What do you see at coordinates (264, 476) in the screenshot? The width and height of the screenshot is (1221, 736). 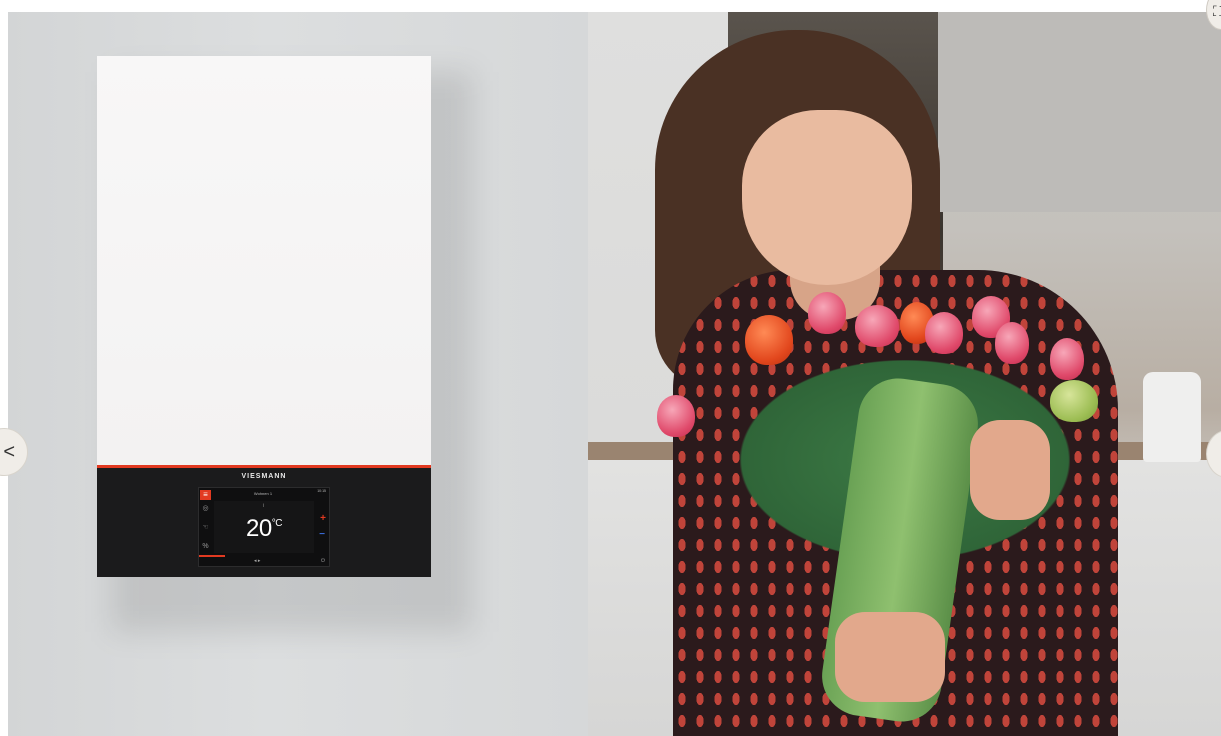 I see `boiler-brand-logo: VIESMANN` at bounding box center [264, 476].